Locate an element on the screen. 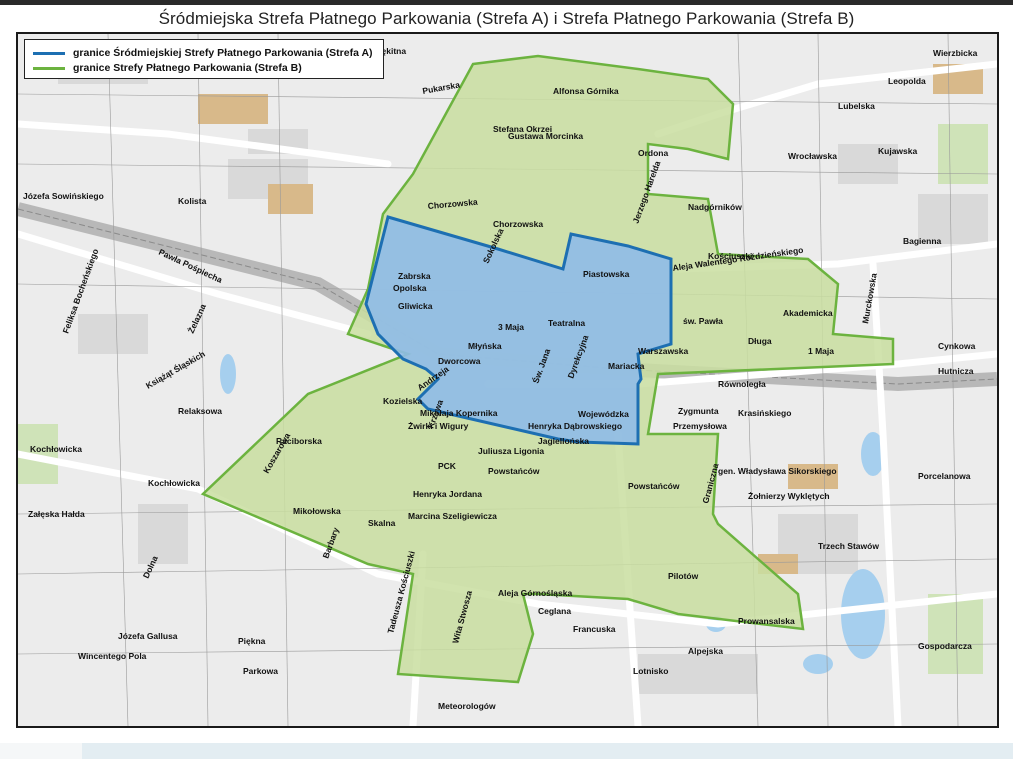 The width and height of the screenshot is (1013, 759). label-jozefa-gallusa: Józefa Gallusa is located at coordinates (148, 636).